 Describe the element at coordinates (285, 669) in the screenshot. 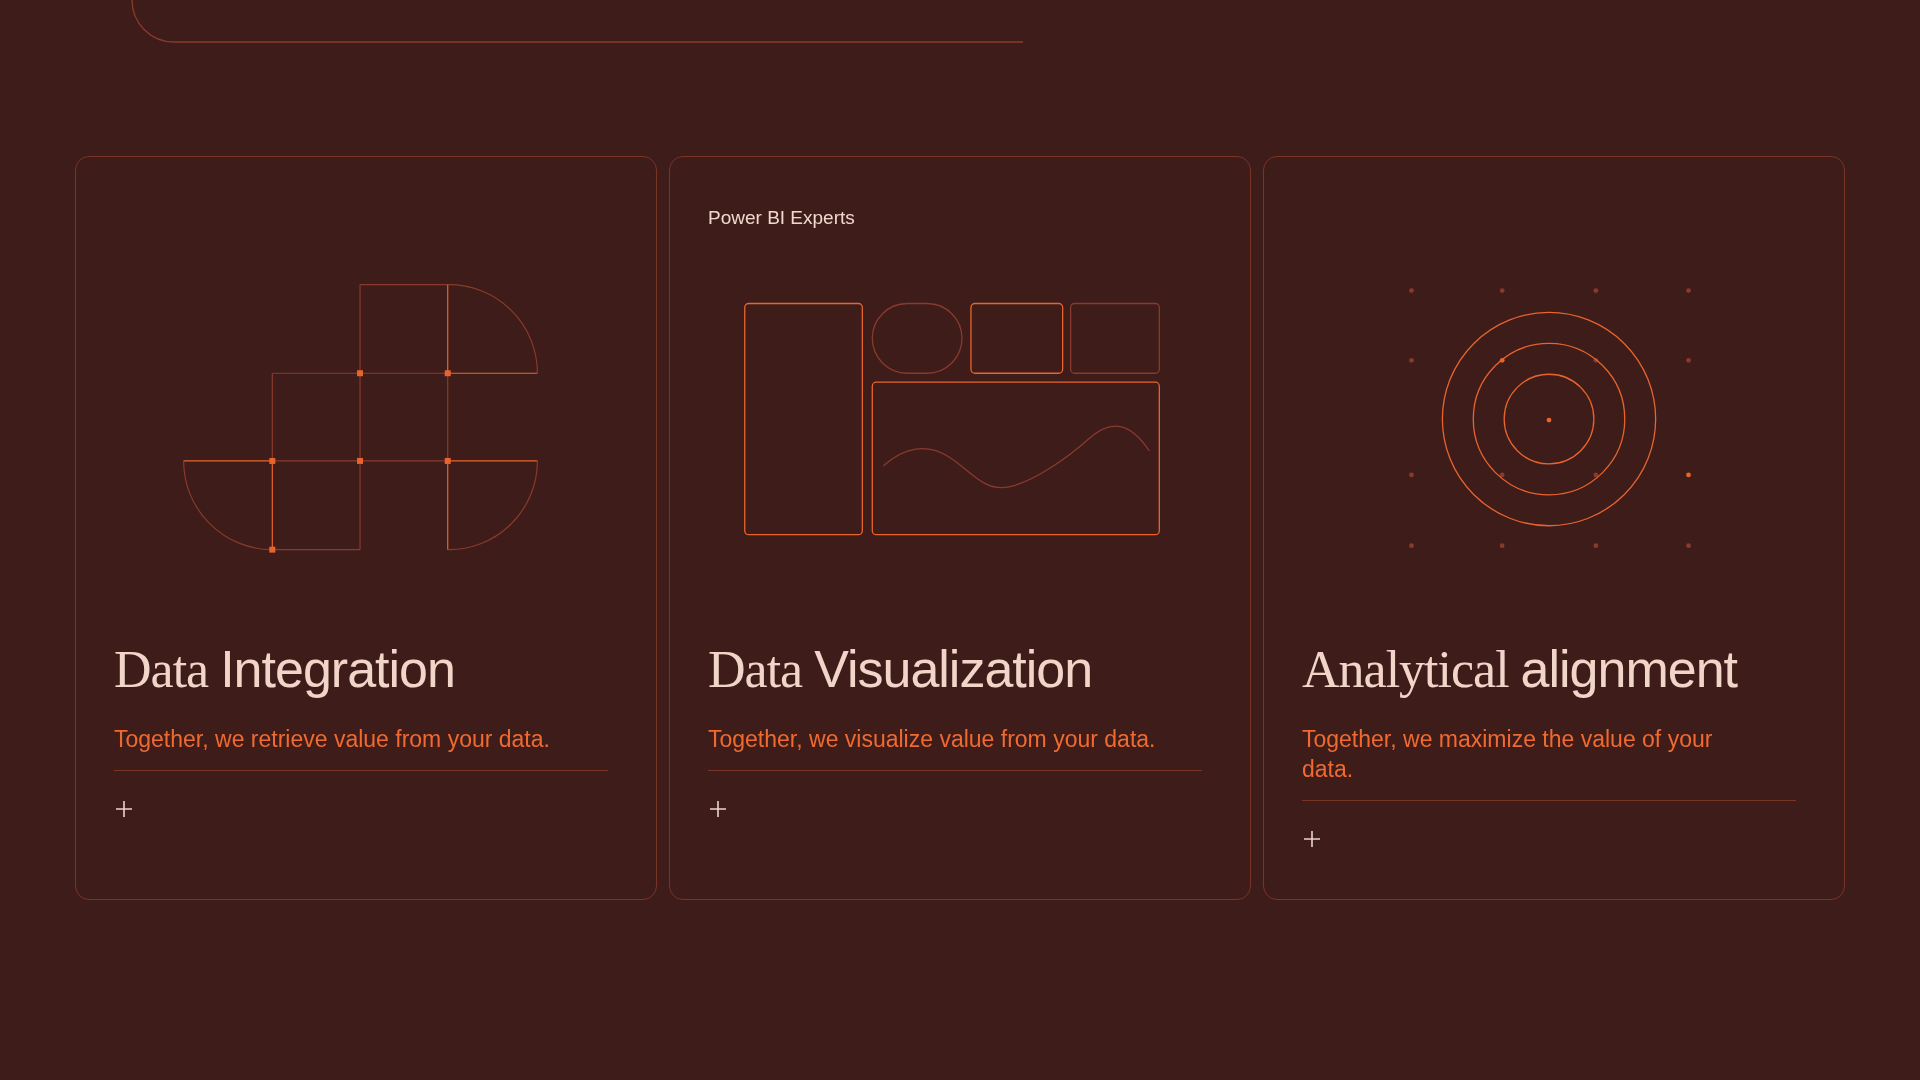

I see `card-title: Data Integration` at that location.